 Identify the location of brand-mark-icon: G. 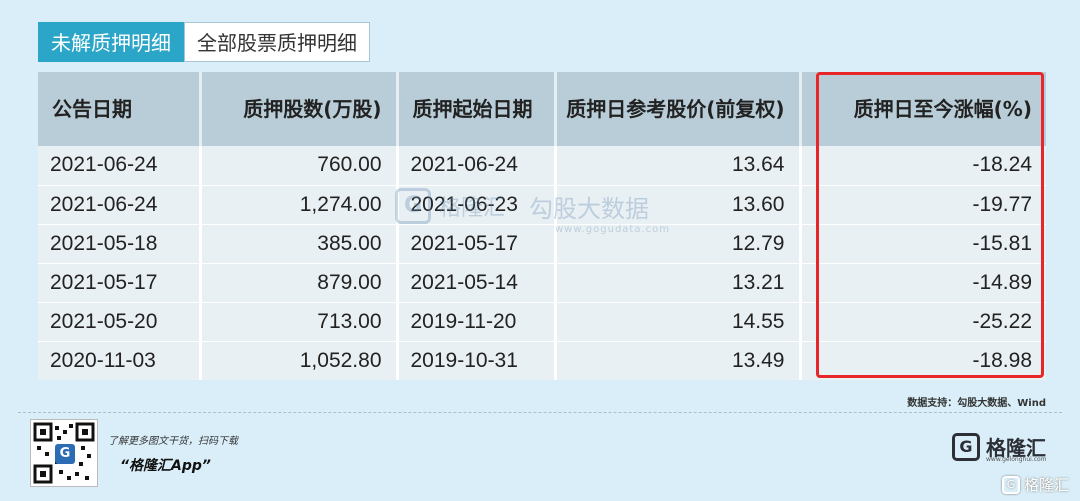
(966, 446).